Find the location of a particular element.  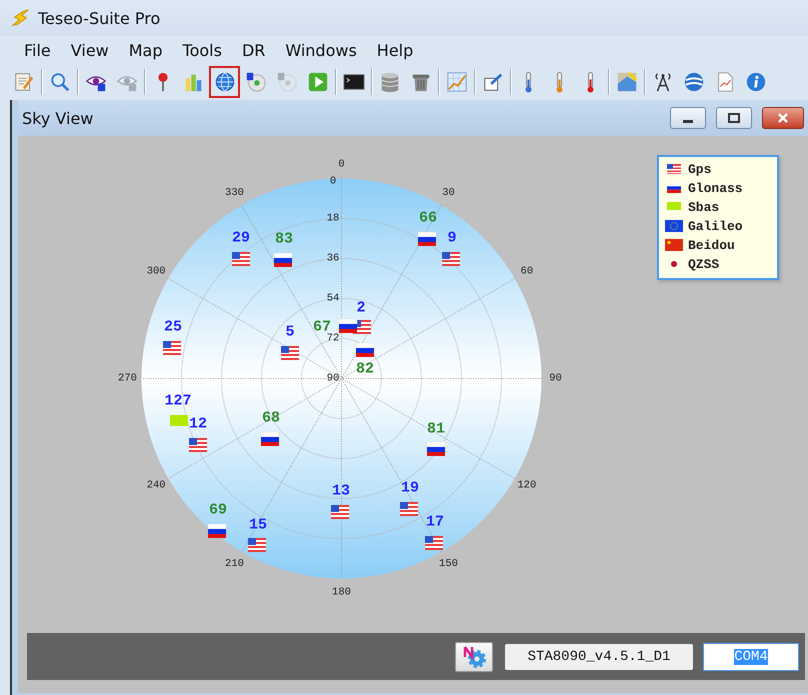

satellite-label: 12 is located at coordinates (198, 424).